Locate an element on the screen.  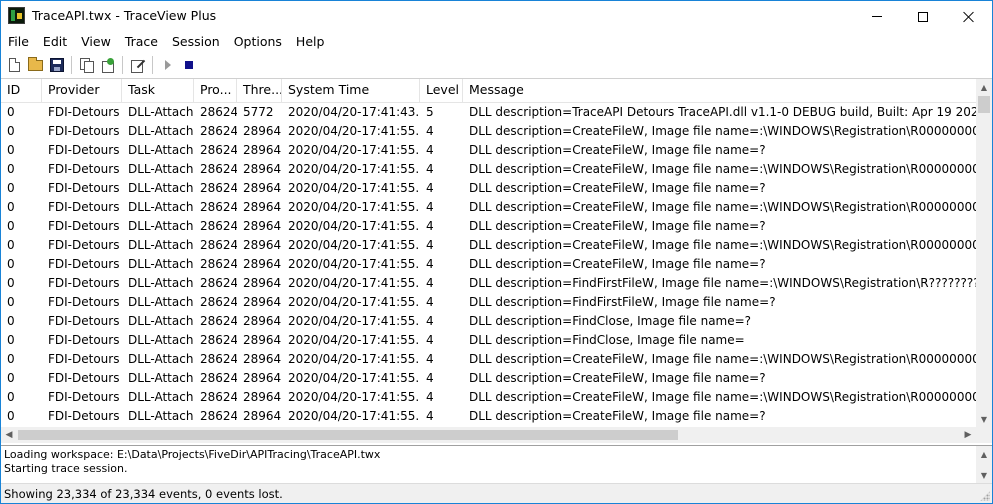
menu-options: Options is located at coordinates (258, 42).